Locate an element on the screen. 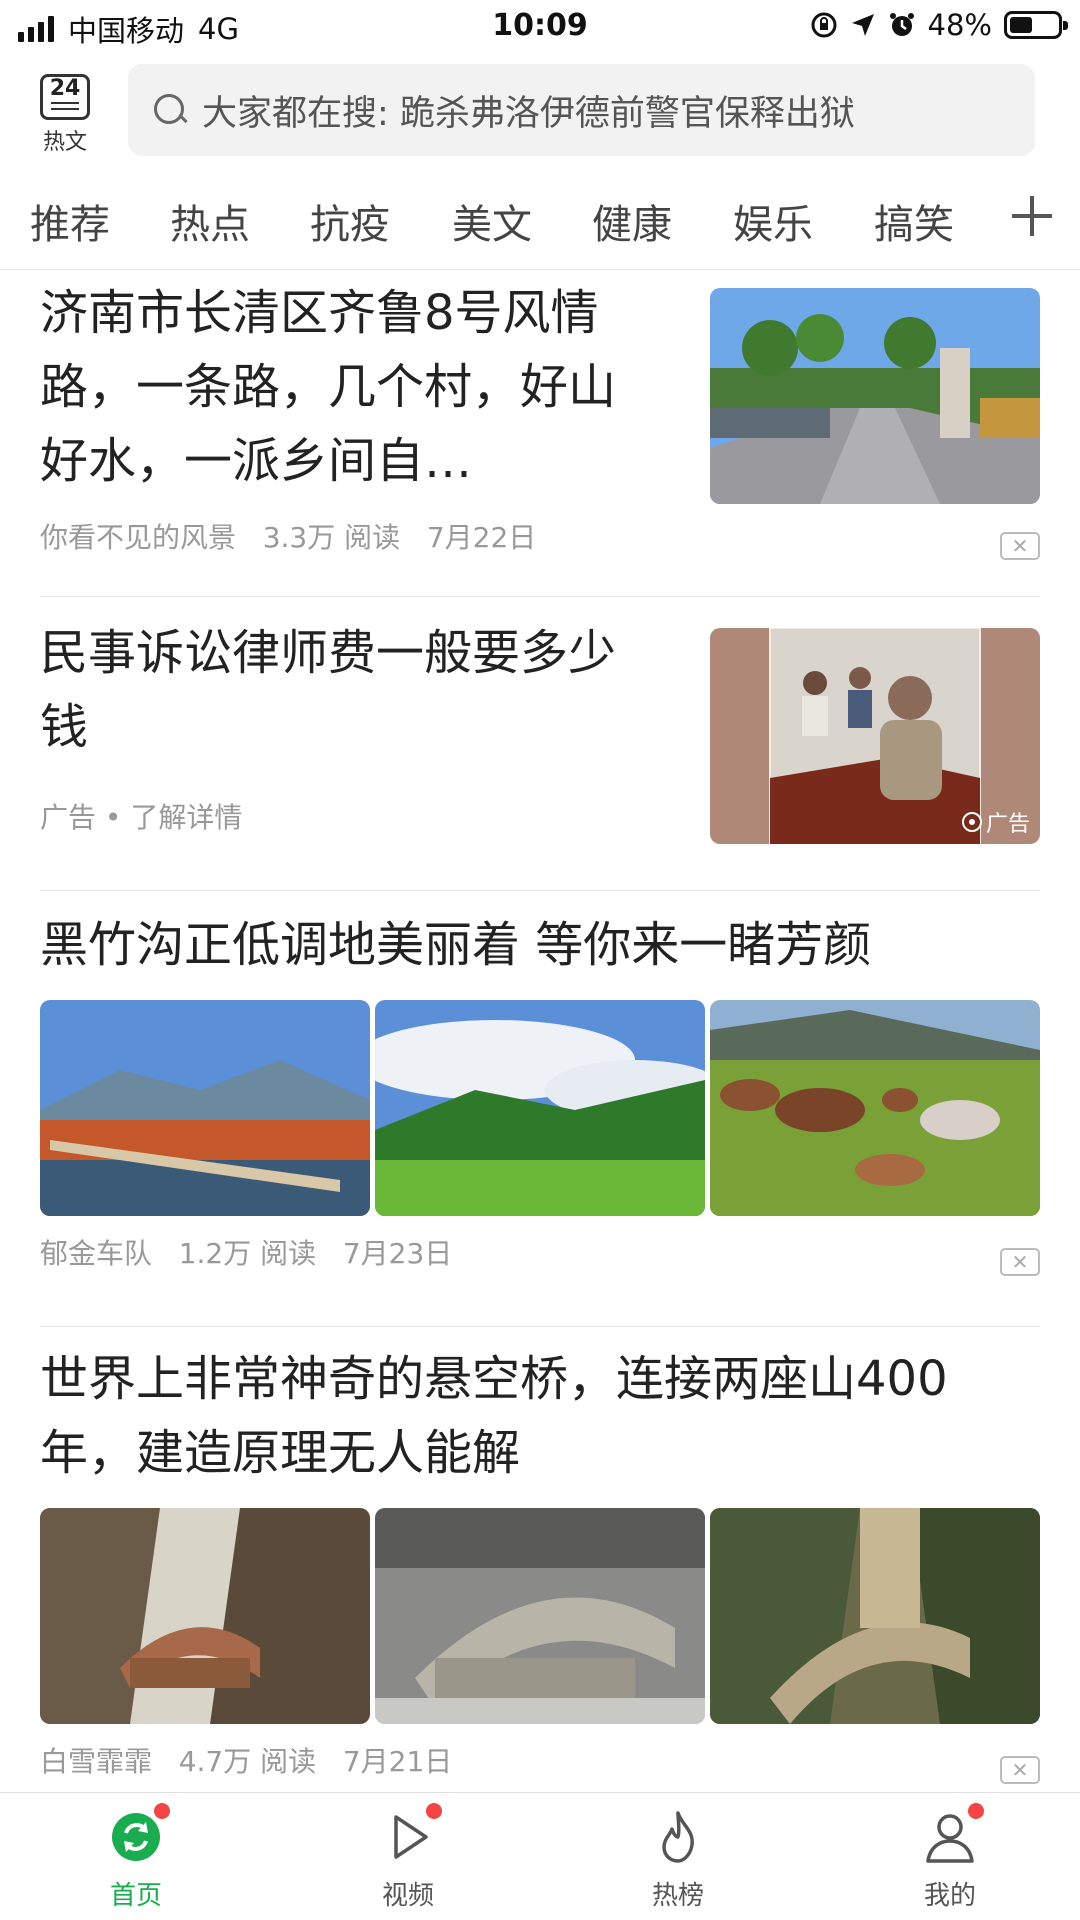 The image size is (1080, 1920). nav-hot-list: 热榜 is located at coordinates (678, 1859).